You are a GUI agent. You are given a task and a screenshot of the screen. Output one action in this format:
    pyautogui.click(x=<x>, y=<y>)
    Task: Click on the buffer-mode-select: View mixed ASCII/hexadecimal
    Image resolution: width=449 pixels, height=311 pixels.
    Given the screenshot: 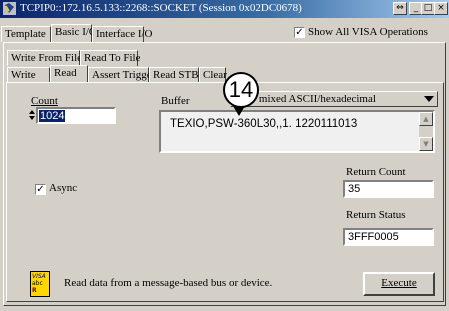 What is the action you would take?
    pyautogui.click(x=334, y=99)
    